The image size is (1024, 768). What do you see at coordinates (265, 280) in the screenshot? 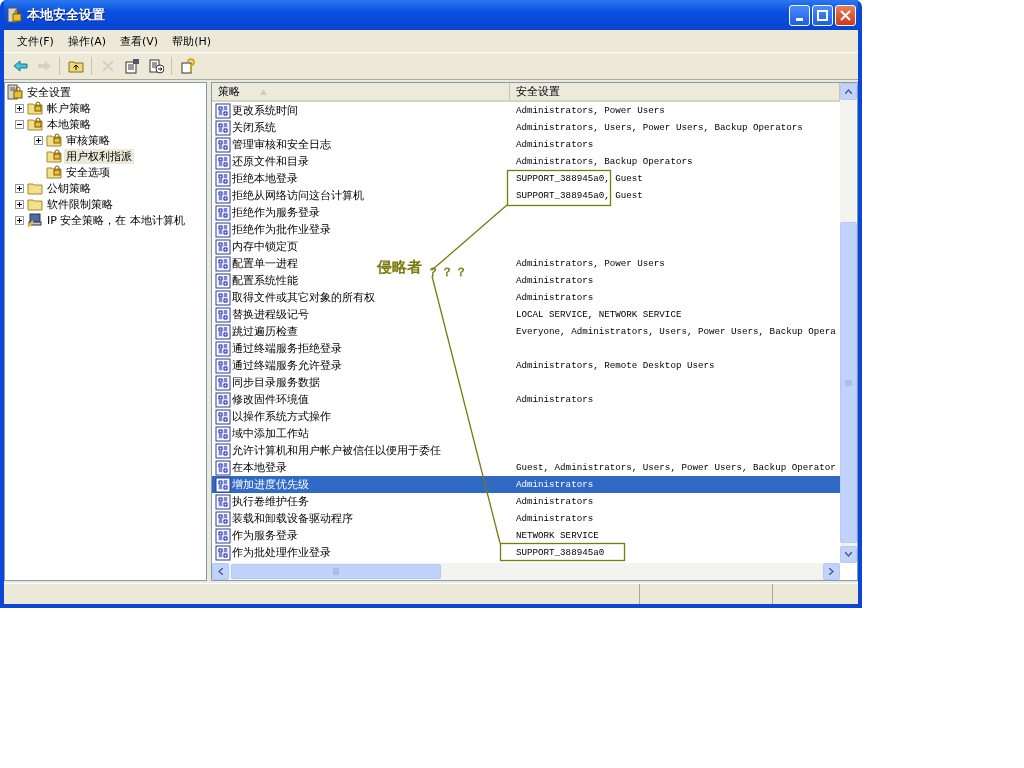
I see `policy-name: 配置系统性能` at bounding box center [265, 280].